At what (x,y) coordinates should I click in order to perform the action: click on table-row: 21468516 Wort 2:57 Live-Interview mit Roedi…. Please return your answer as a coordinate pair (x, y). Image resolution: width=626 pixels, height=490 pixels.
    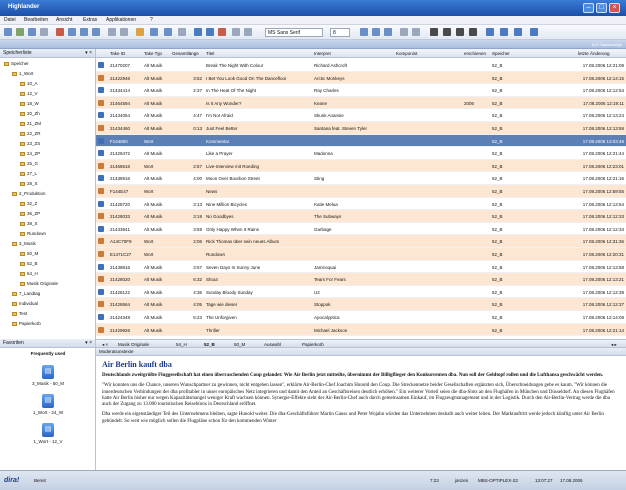
    Looking at the image, I should click on (361, 166).